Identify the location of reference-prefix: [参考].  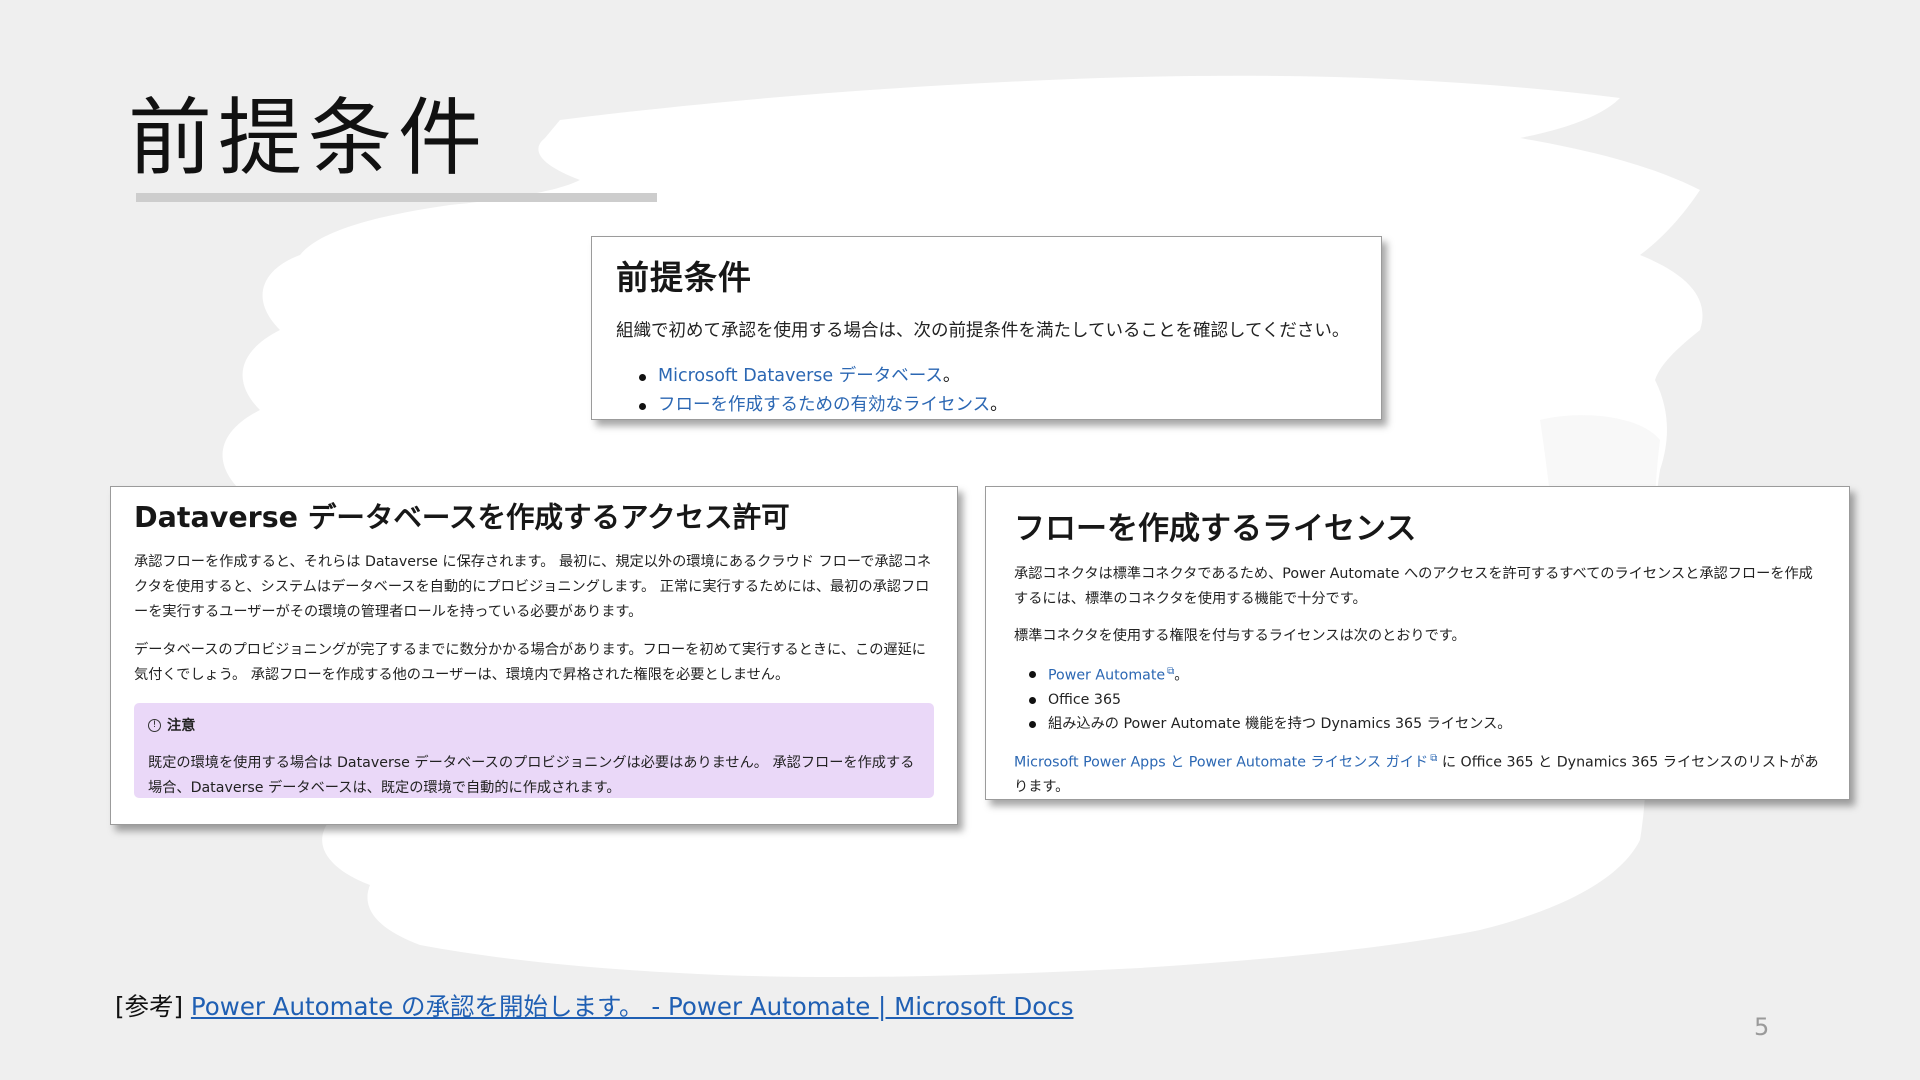
(153, 1006).